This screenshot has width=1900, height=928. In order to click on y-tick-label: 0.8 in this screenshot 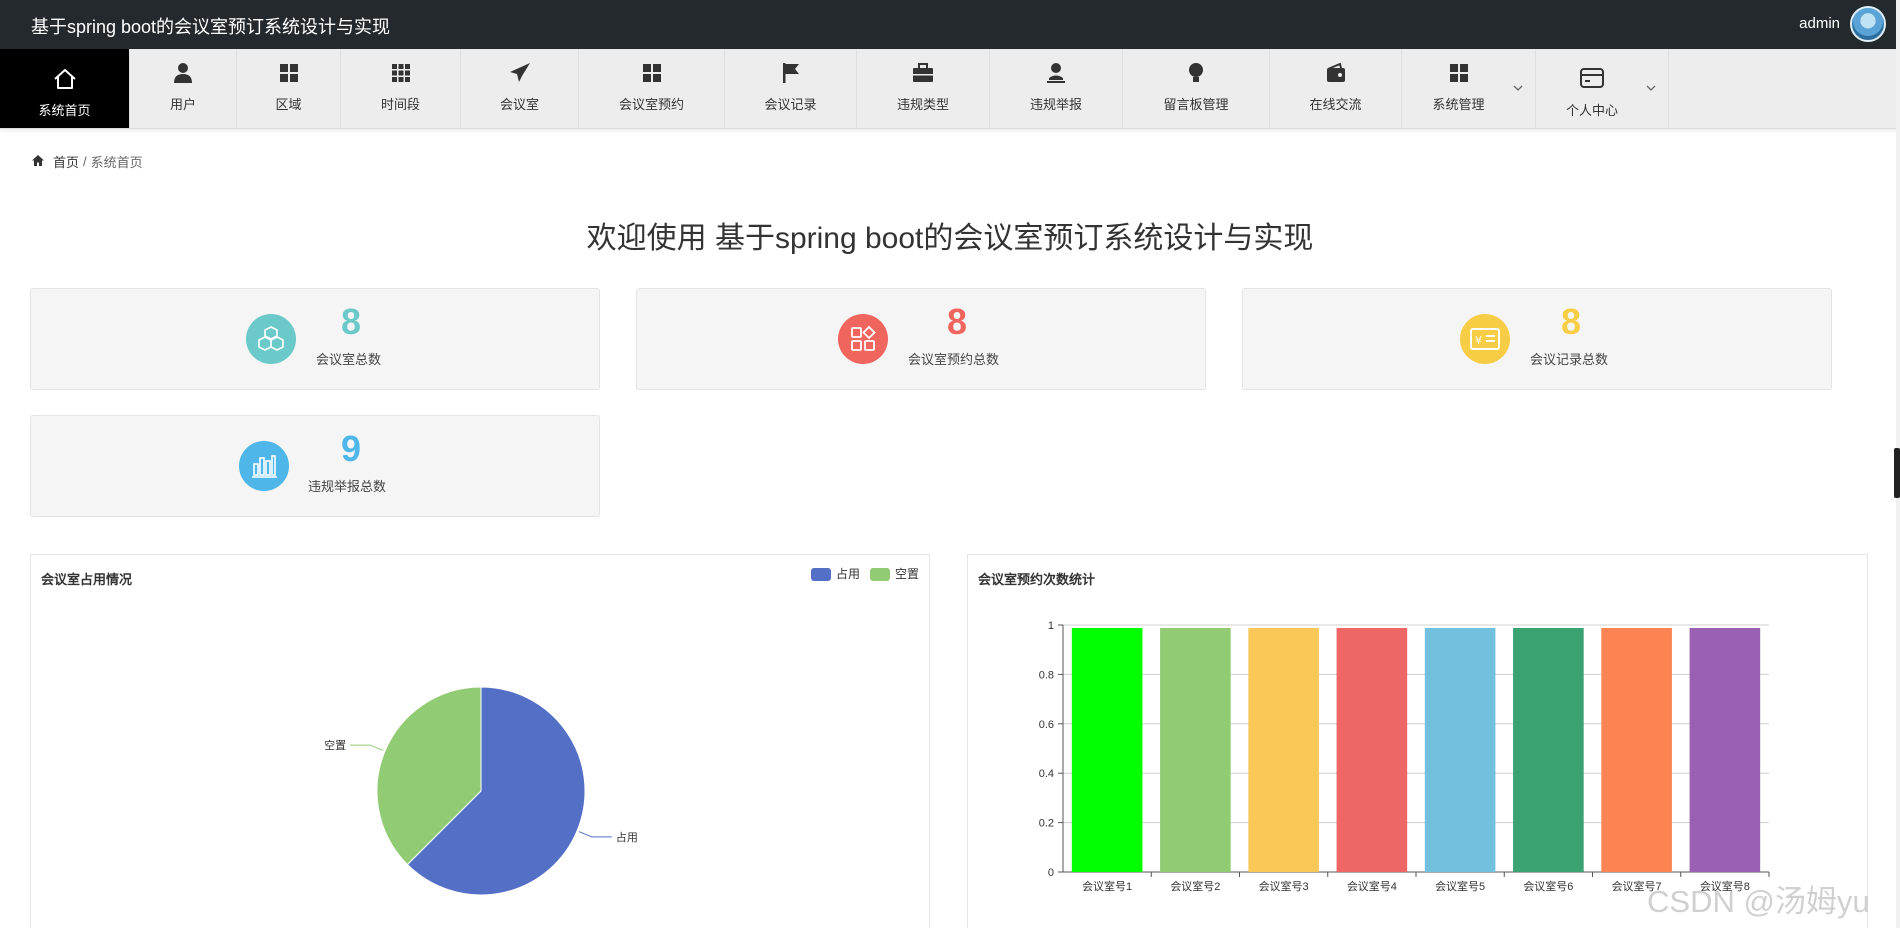, I will do `click(1046, 675)`.